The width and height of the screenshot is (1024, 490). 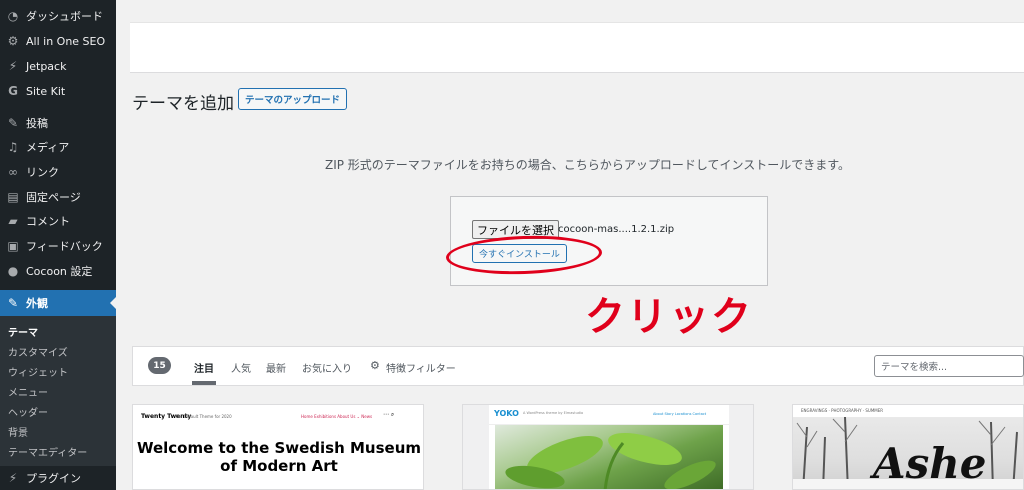 What do you see at coordinates (577, 47) in the screenshot?
I see `notice-area` at bounding box center [577, 47].